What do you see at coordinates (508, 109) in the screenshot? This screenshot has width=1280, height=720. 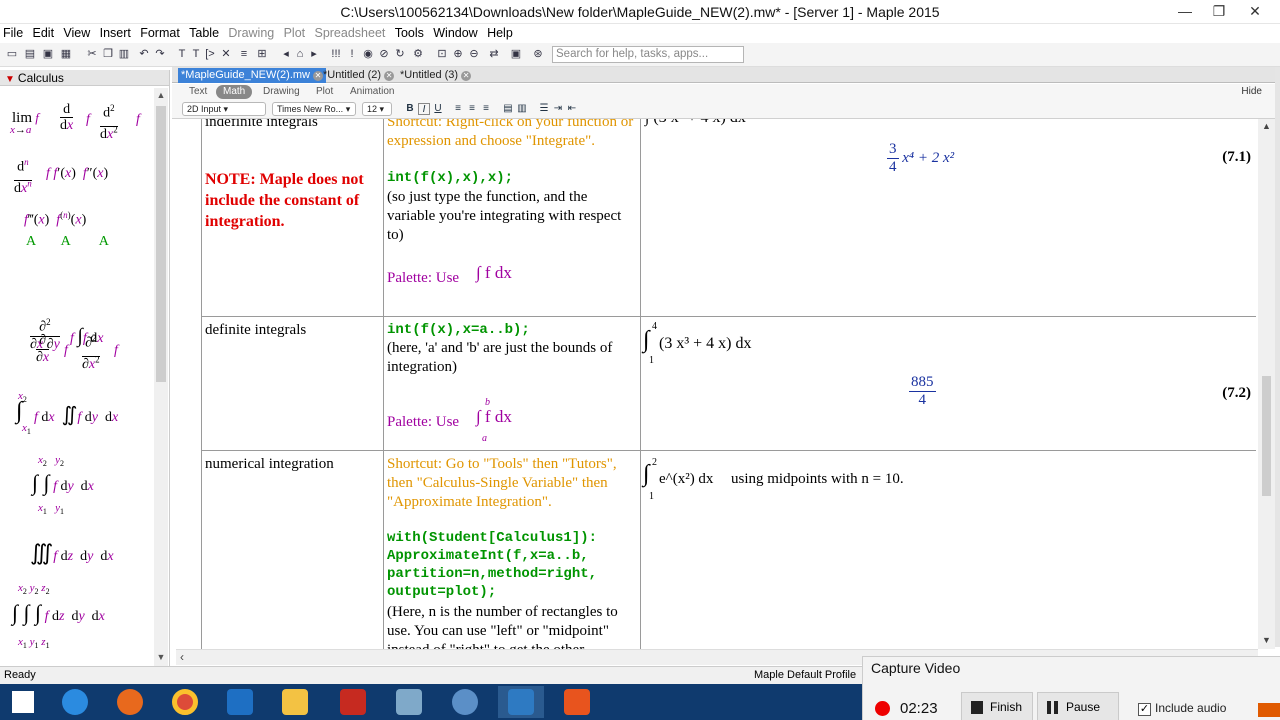 I see `text-color-icon: ▤` at bounding box center [508, 109].